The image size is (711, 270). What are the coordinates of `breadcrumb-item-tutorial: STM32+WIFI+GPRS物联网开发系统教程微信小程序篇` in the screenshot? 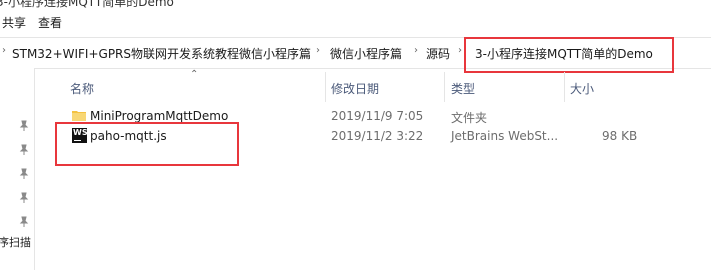 It's located at (161, 53).